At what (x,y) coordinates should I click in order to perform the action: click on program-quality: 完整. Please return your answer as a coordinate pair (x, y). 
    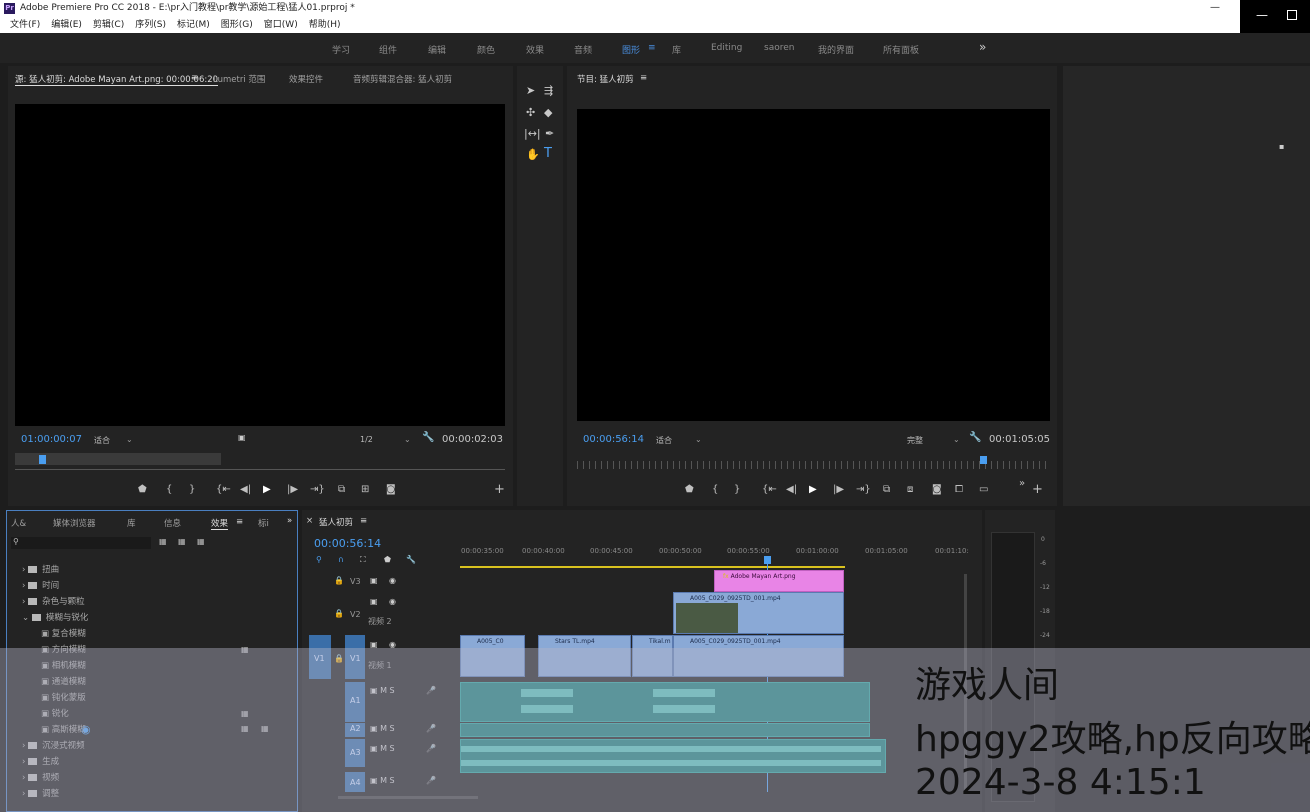
    Looking at the image, I should click on (915, 440).